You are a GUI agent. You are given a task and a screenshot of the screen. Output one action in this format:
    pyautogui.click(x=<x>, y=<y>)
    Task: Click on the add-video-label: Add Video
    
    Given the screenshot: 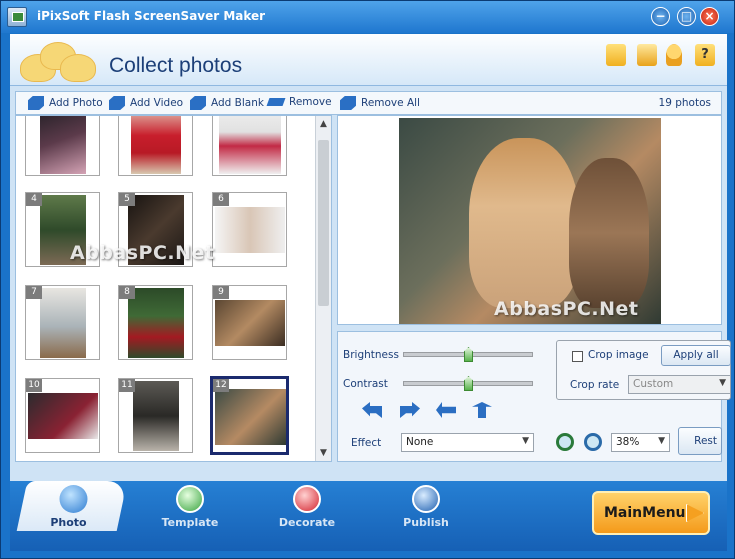 What is the action you would take?
    pyautogui.click(x=157, y=103)
    